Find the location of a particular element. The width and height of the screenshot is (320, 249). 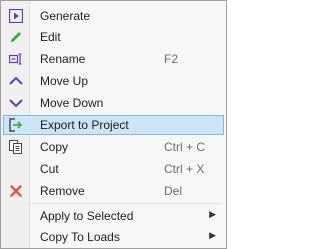

menu-item-cut: Cut Ctrl + X is located at coordinates (113, 169).